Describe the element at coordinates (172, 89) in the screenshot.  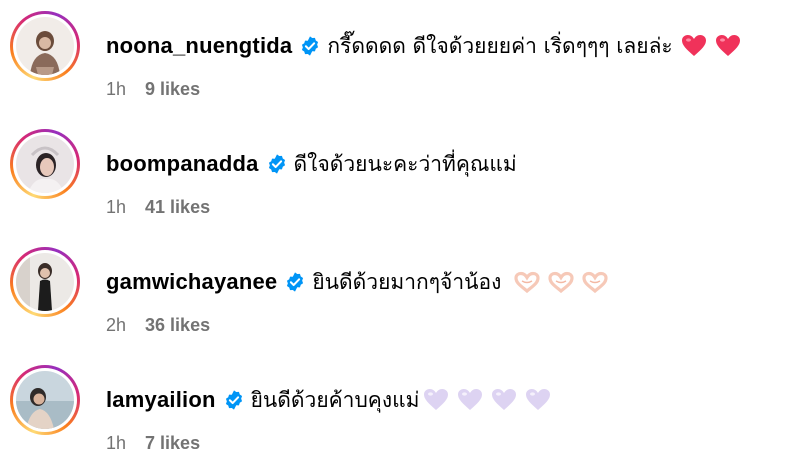
I see `likes-count: 9 likes` at that location.